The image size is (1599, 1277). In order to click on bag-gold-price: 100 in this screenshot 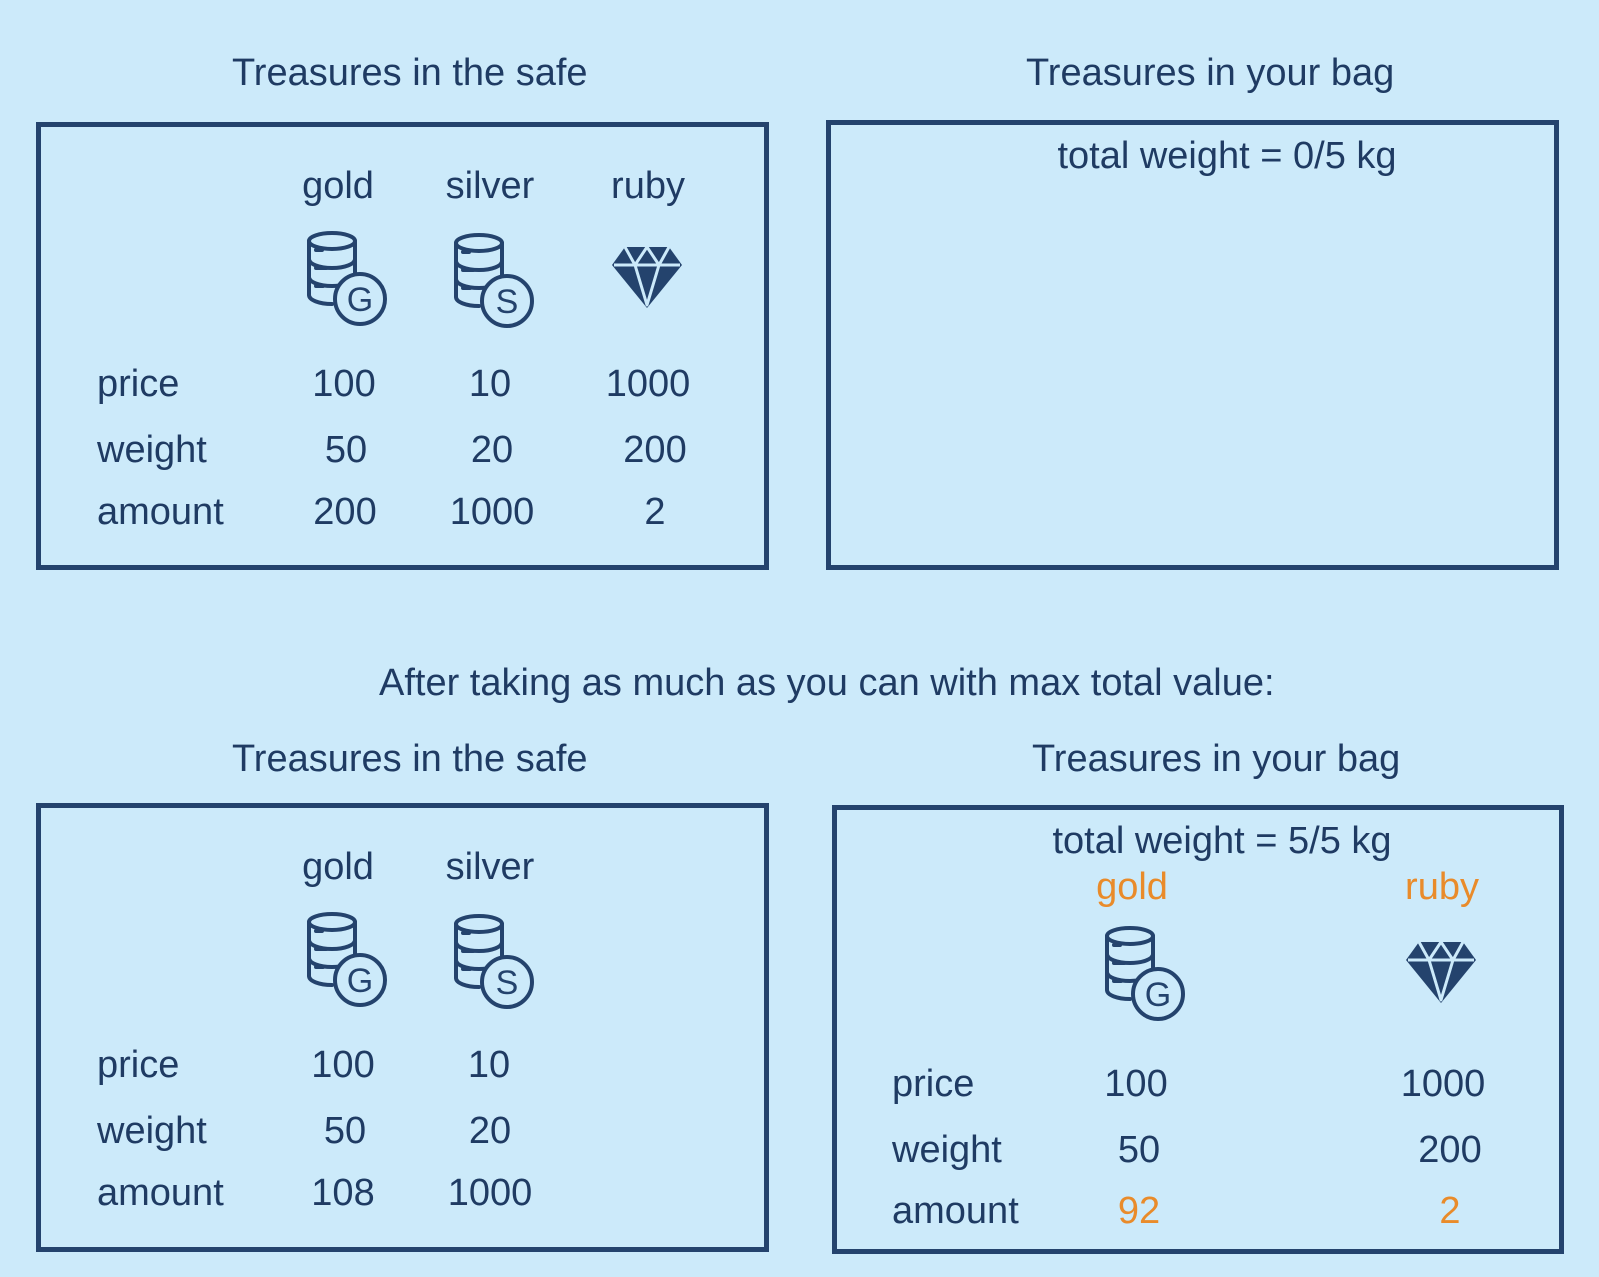, I will do `click(1136, 1084)`.